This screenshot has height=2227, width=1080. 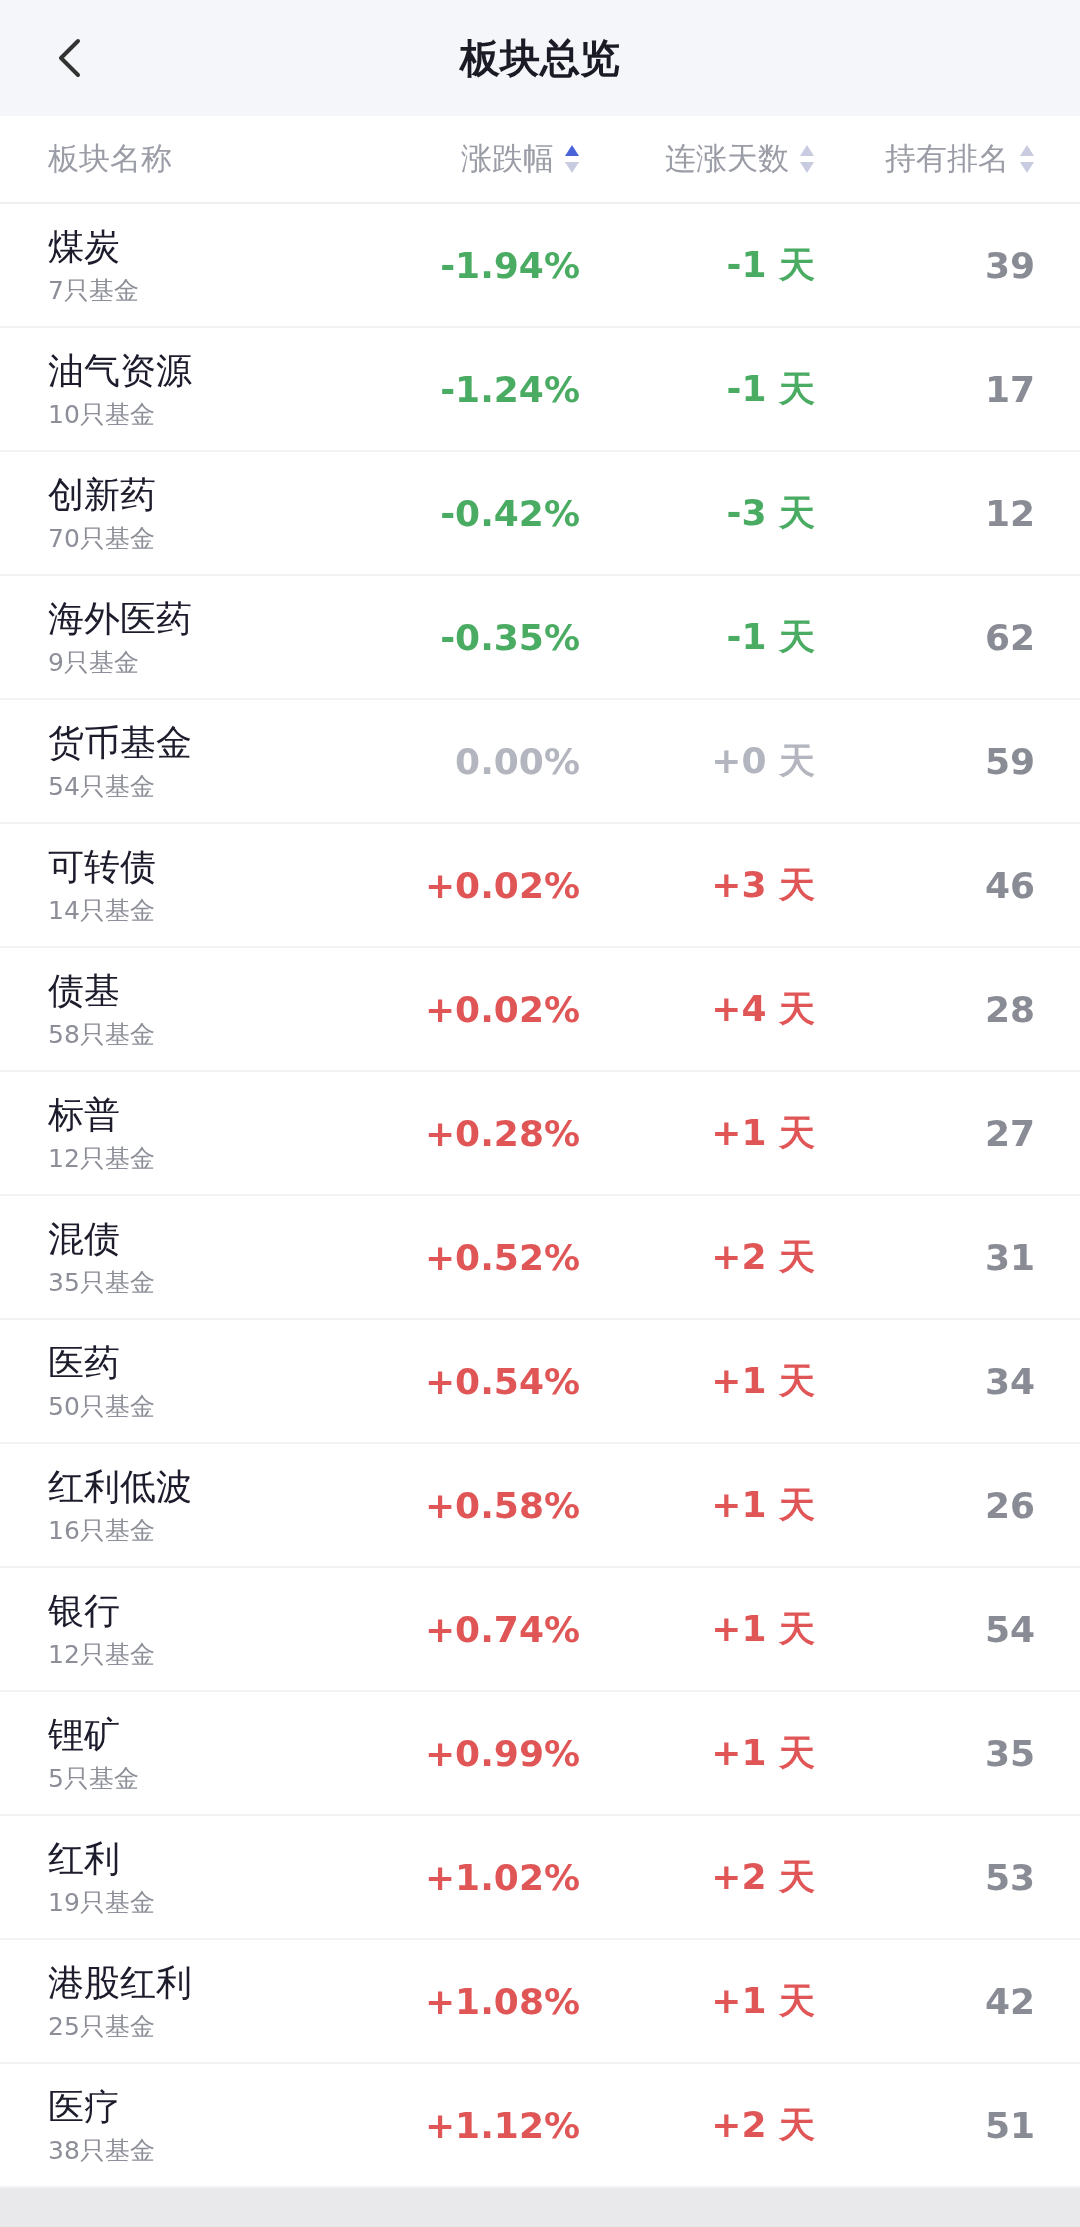 I want to click on sector-row: 港股红利 25只基金 +1.08% +1 天 42, so click(x=540, y=2002).